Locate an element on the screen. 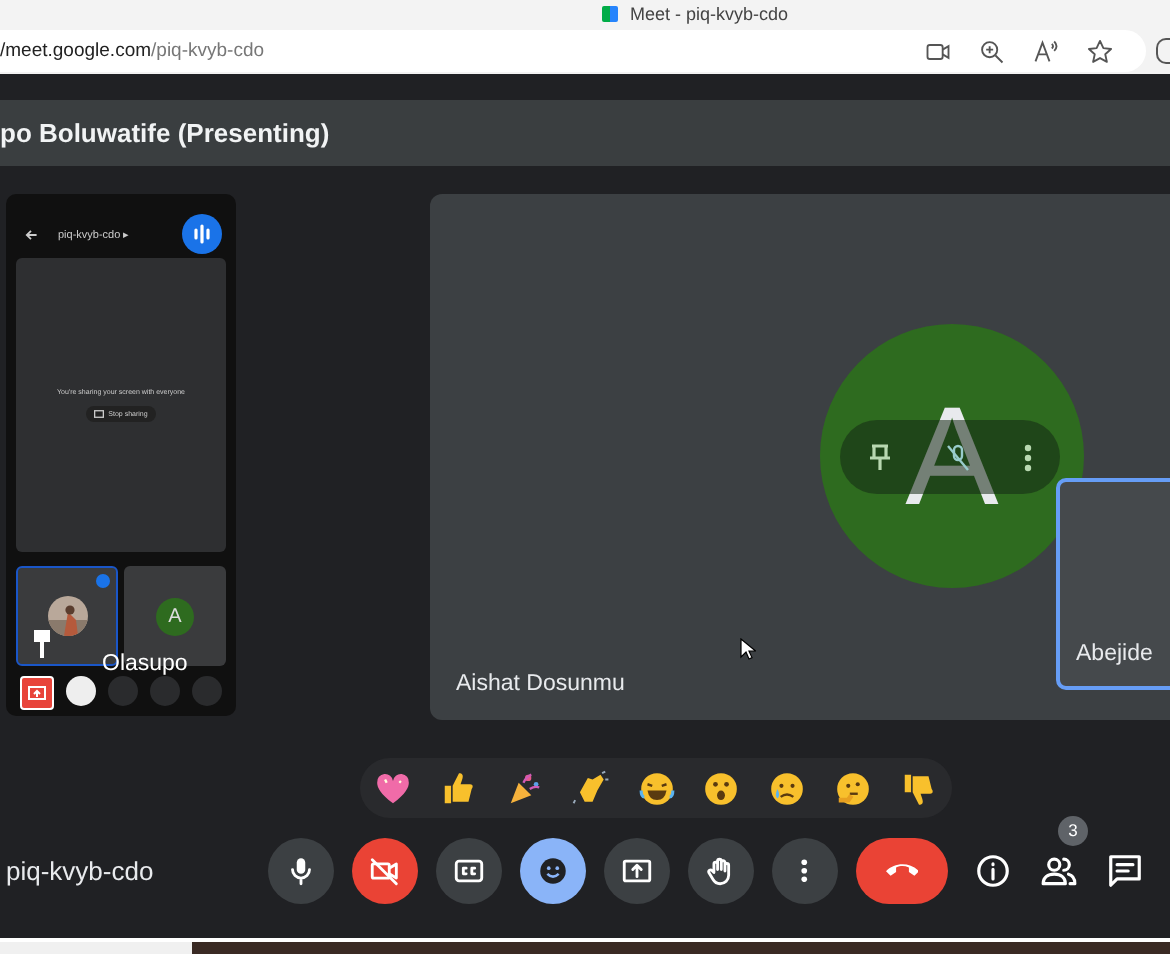  reactions-button is located at coordinates (553, 870).